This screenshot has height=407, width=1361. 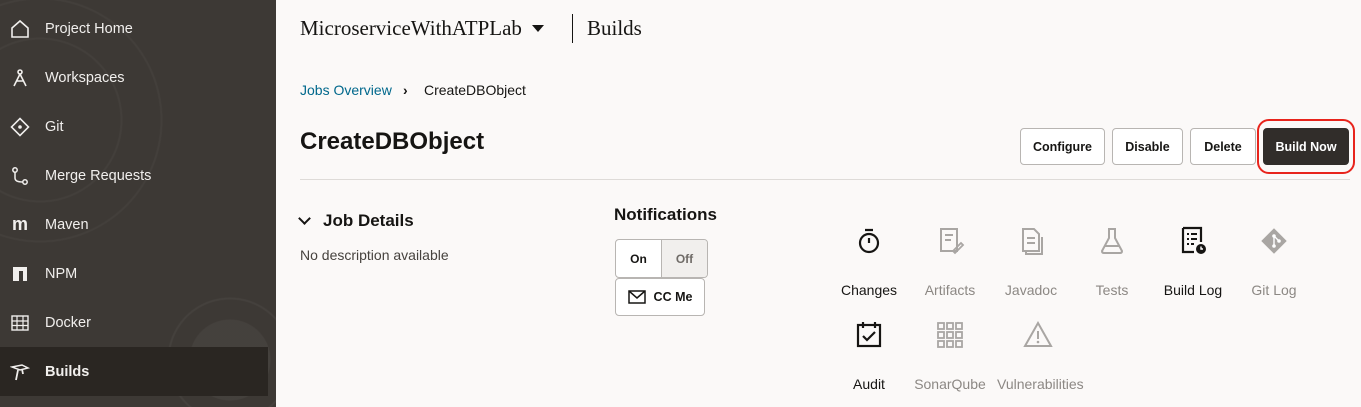 I want to click on calendar-check-icon, so click(x=869, y=335).